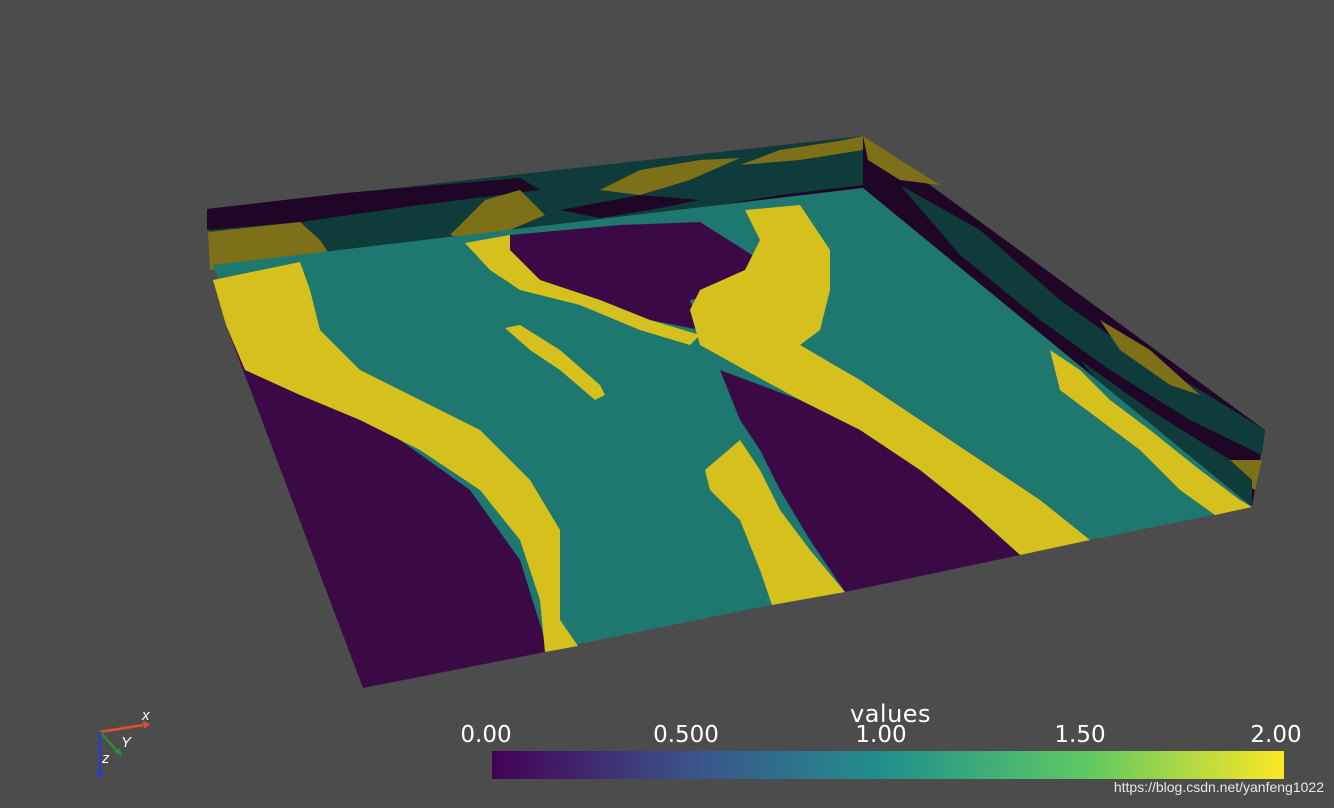 Image resolution: width=1334 pixels, height=808 pixels. I want to click on watermark-url: https://blog.csdn.net/yanfeng1022, so click(1218, 787).